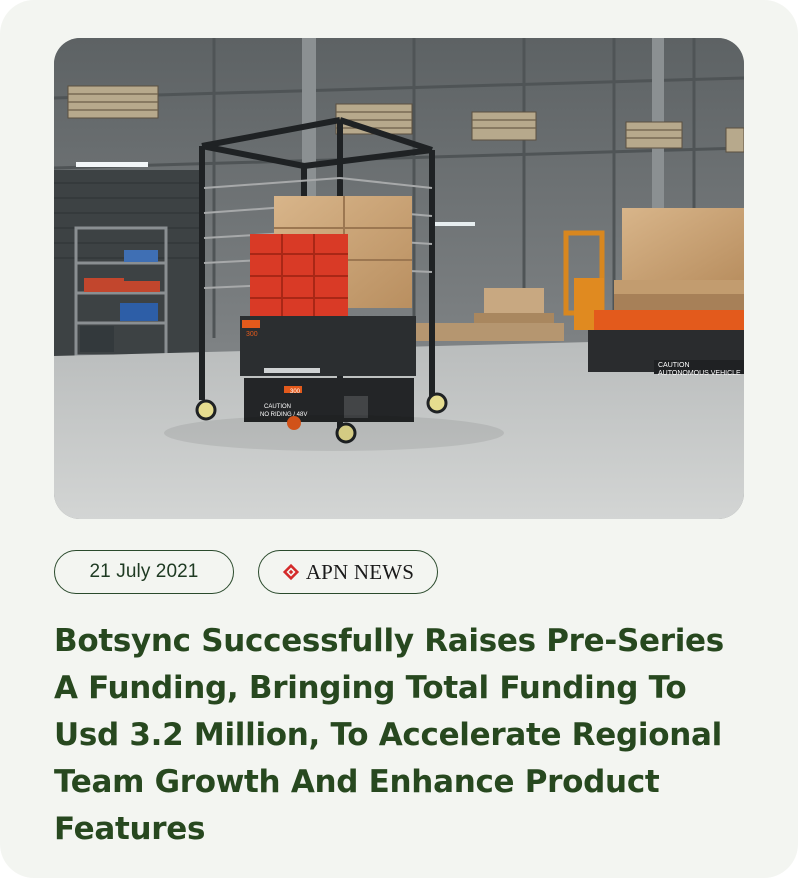 Image resolution: width=798 pixels, height=878 pixels. Describe the element at coordinates (246, 572) in the screenshot. I see `article-meta: 21 July 2021 APN NEWS` at that location.